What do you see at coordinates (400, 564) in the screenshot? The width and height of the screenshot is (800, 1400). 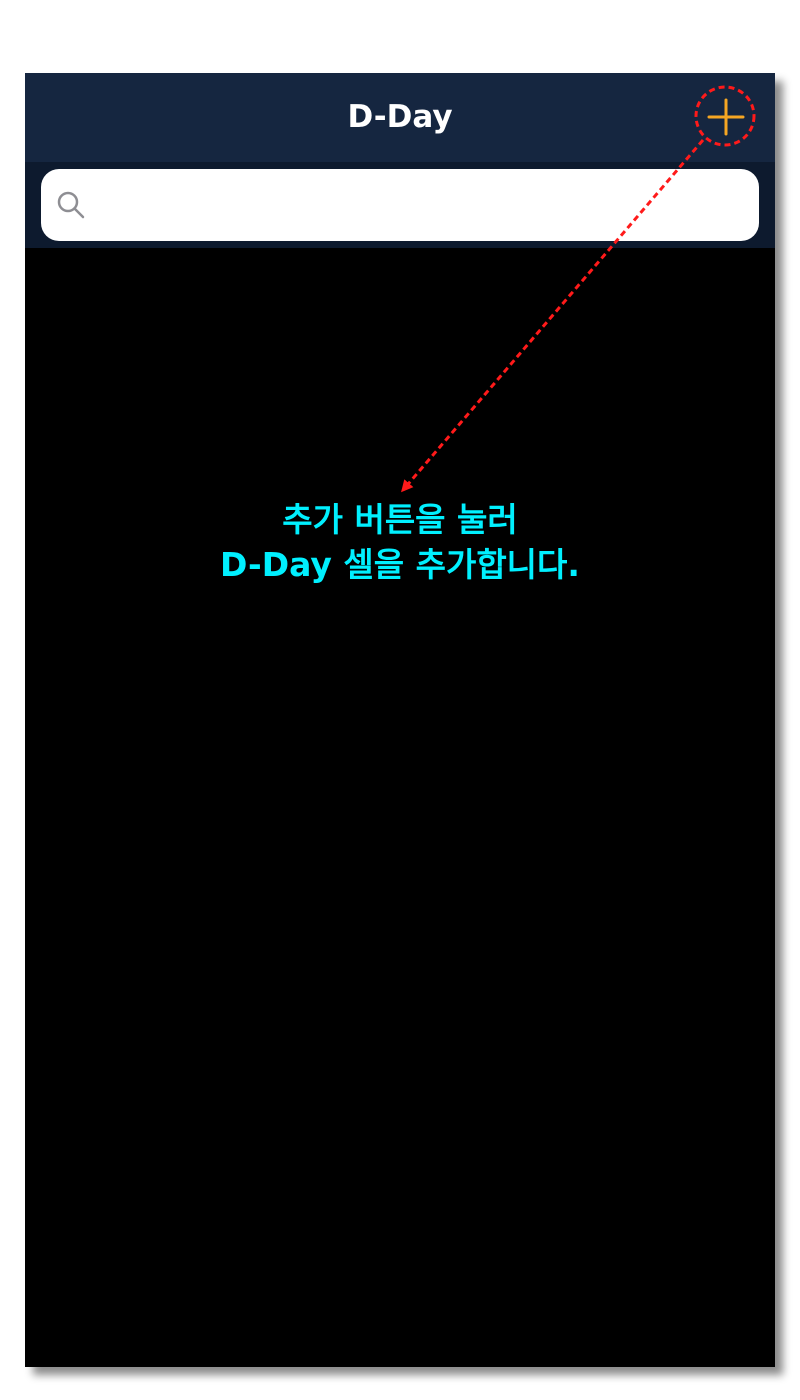 I see `empty-state-line-2: D-Day 셀을 추가합니다.` at bounding box center [400, 564].